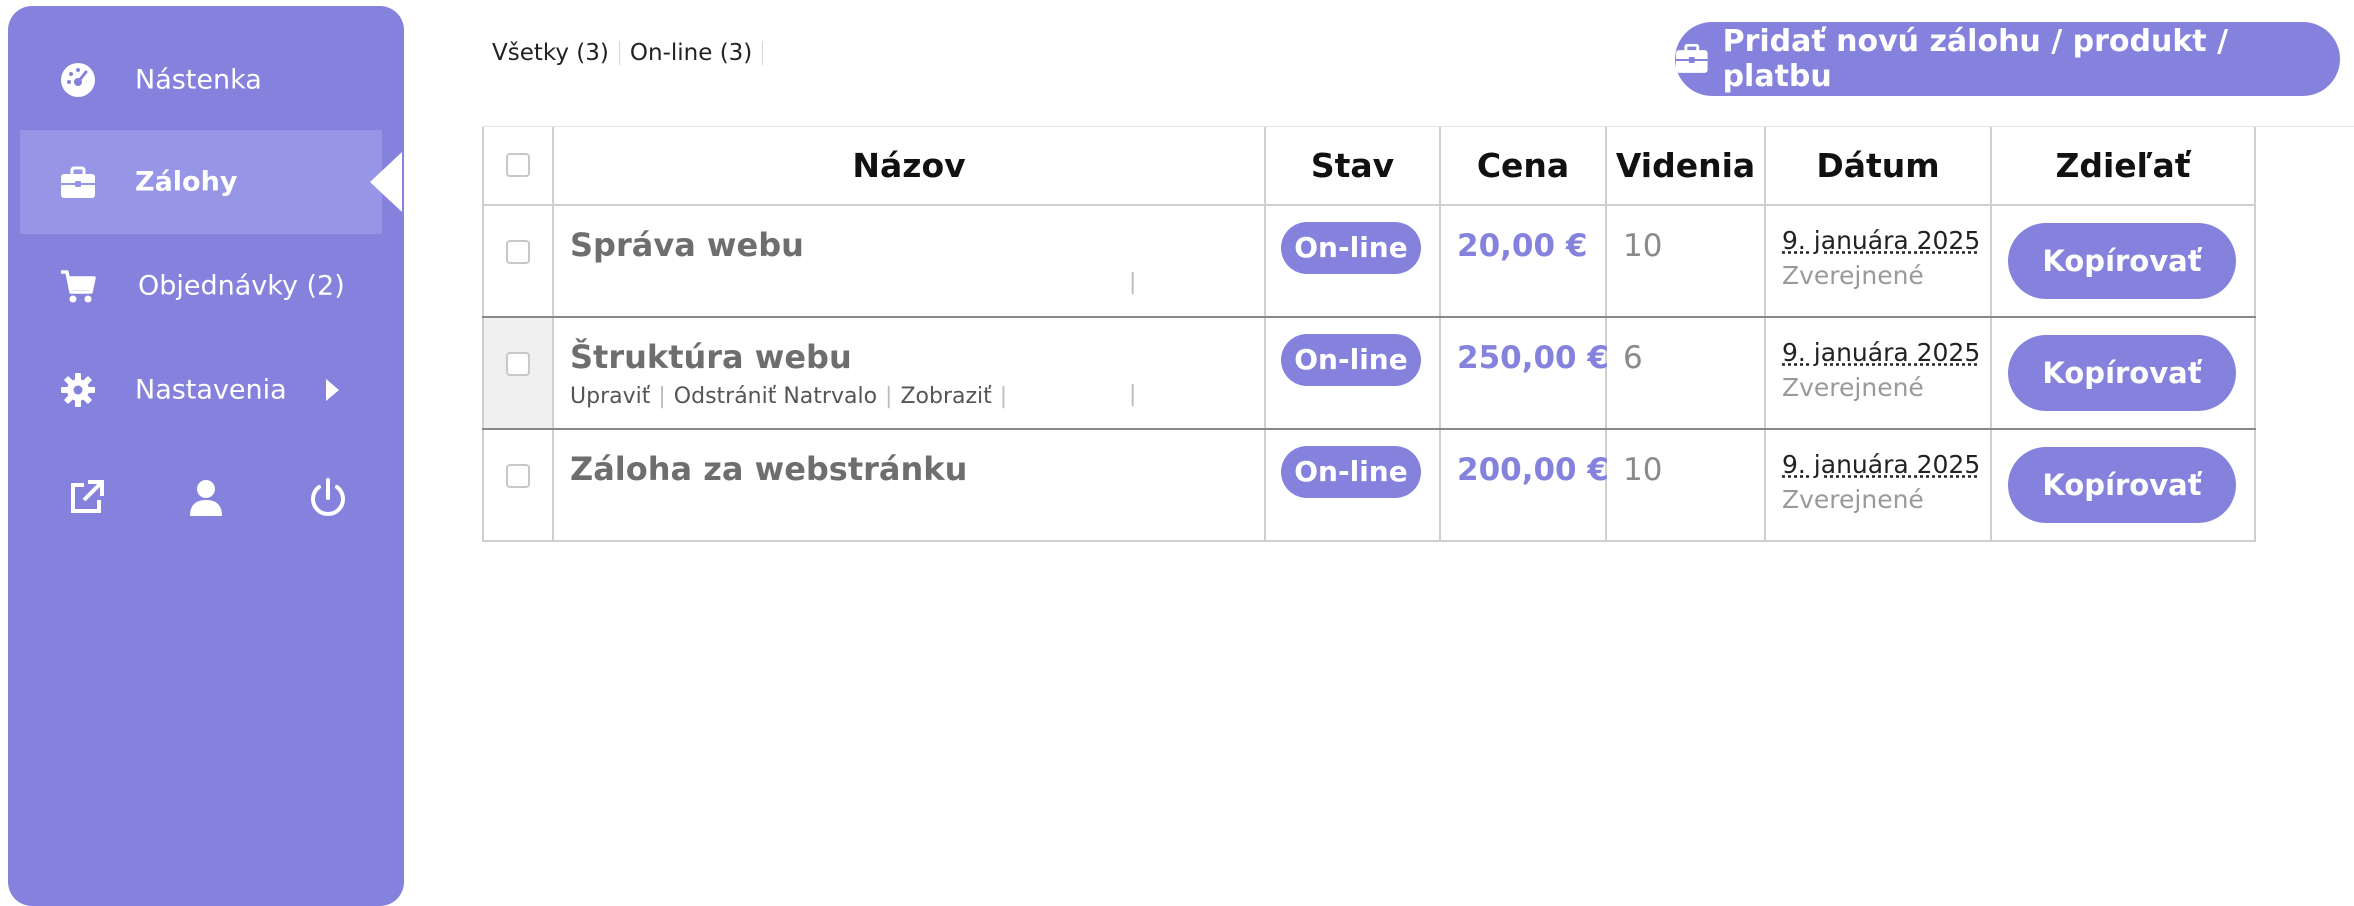  I want to click on price-value: 200,00 €, so click(1533, 470).